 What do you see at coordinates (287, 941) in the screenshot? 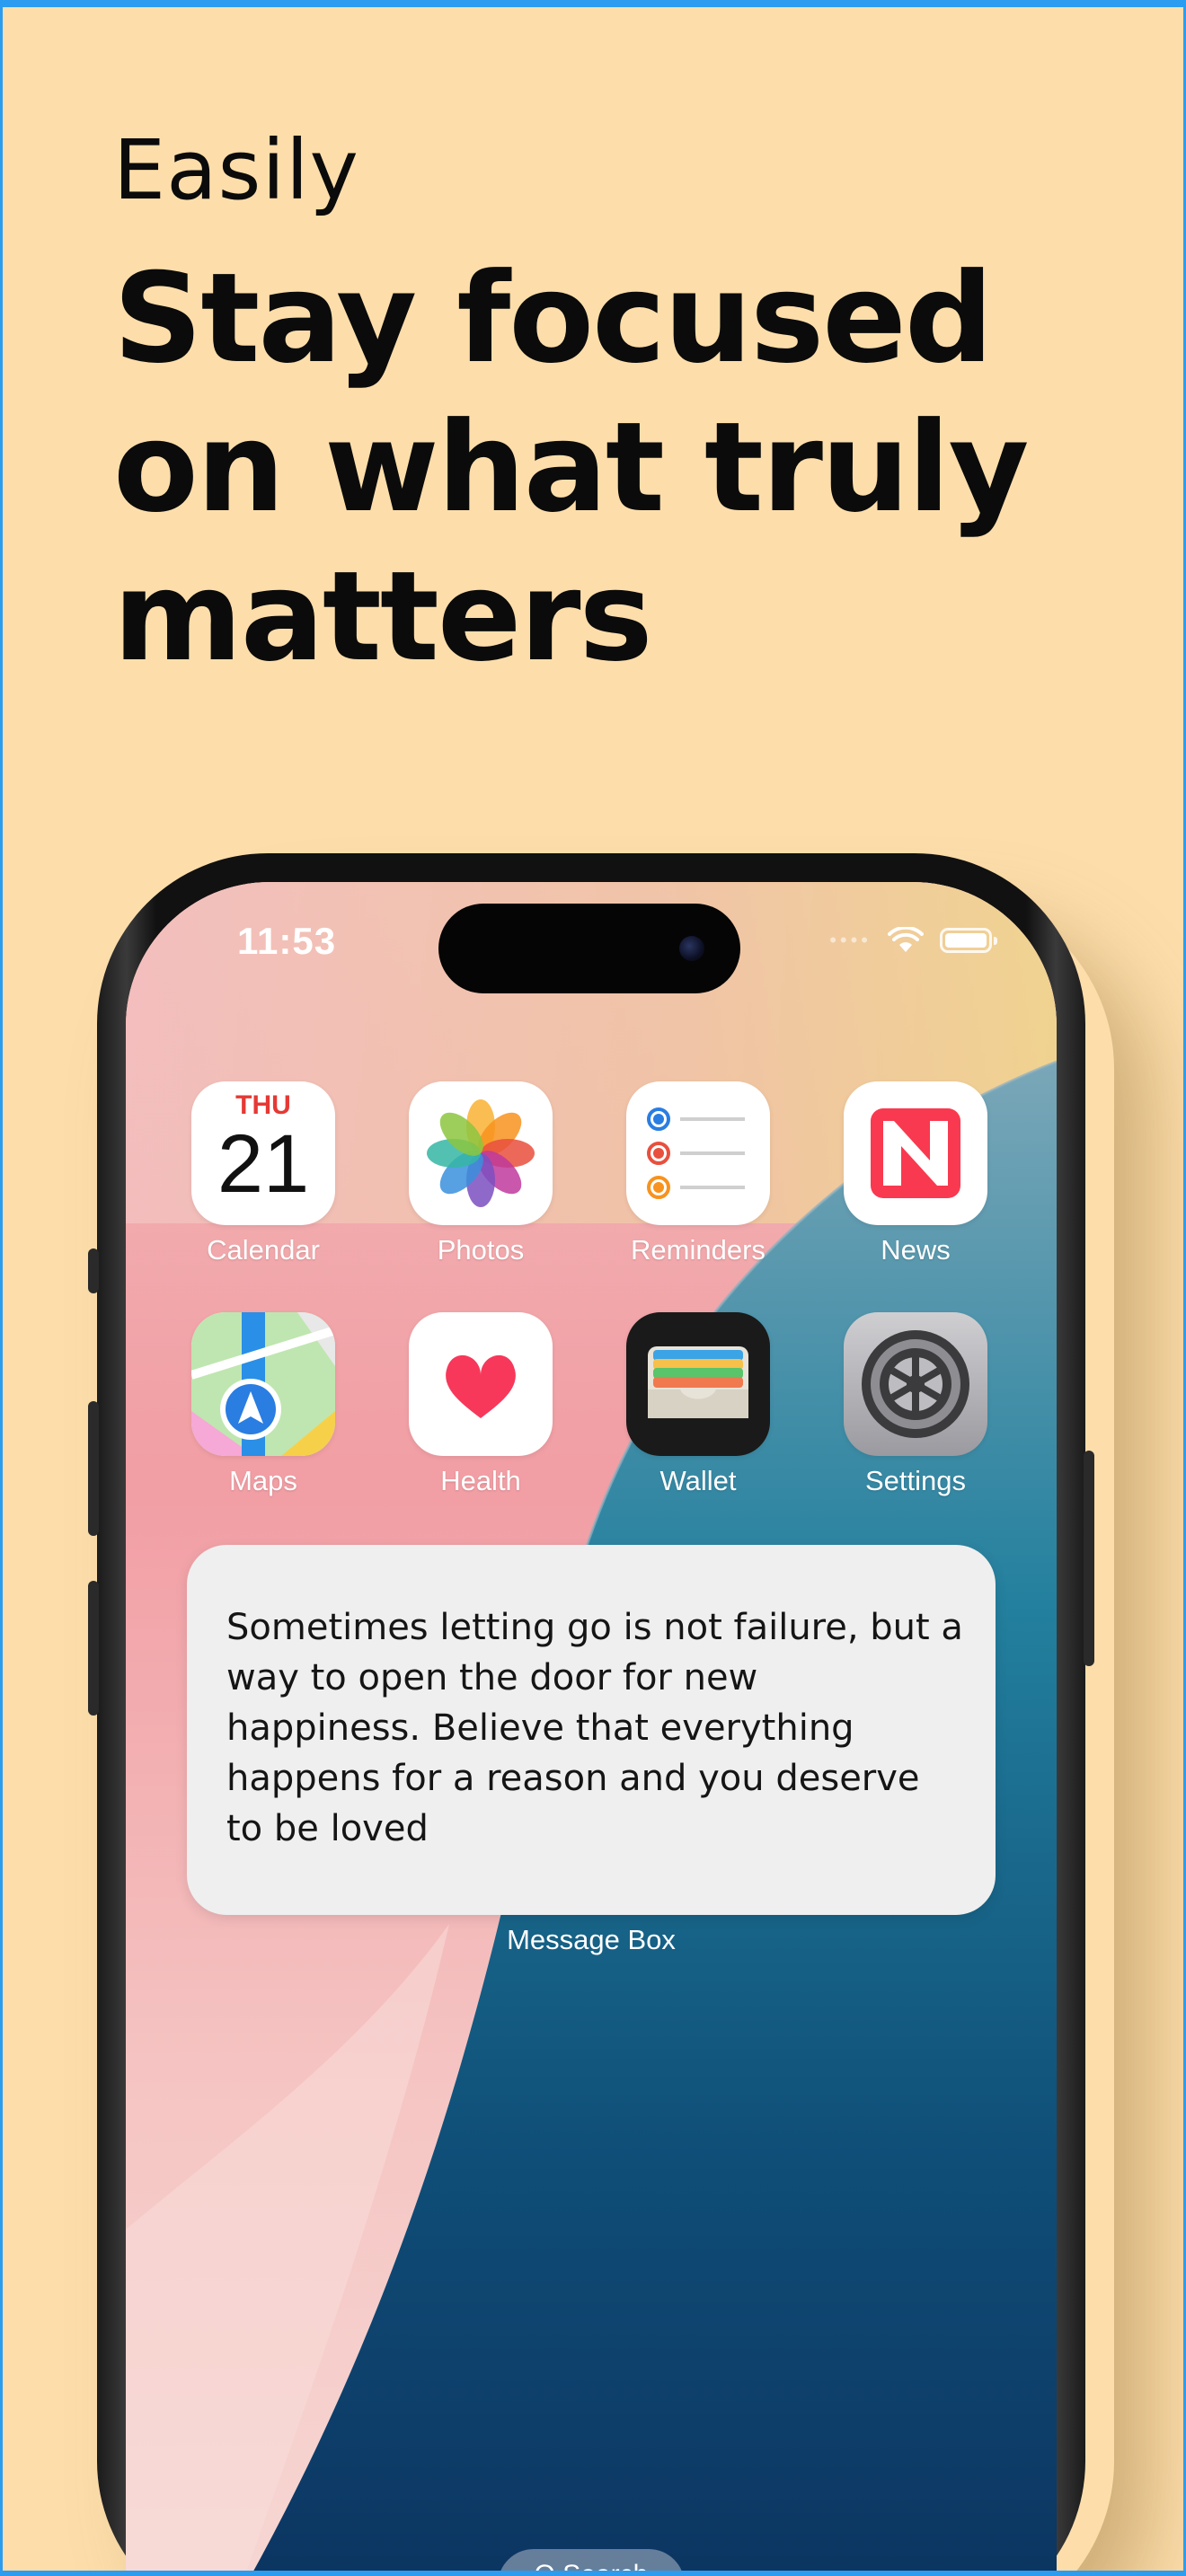
I see `status-time: 11:53` at bounding box center [287, 941].